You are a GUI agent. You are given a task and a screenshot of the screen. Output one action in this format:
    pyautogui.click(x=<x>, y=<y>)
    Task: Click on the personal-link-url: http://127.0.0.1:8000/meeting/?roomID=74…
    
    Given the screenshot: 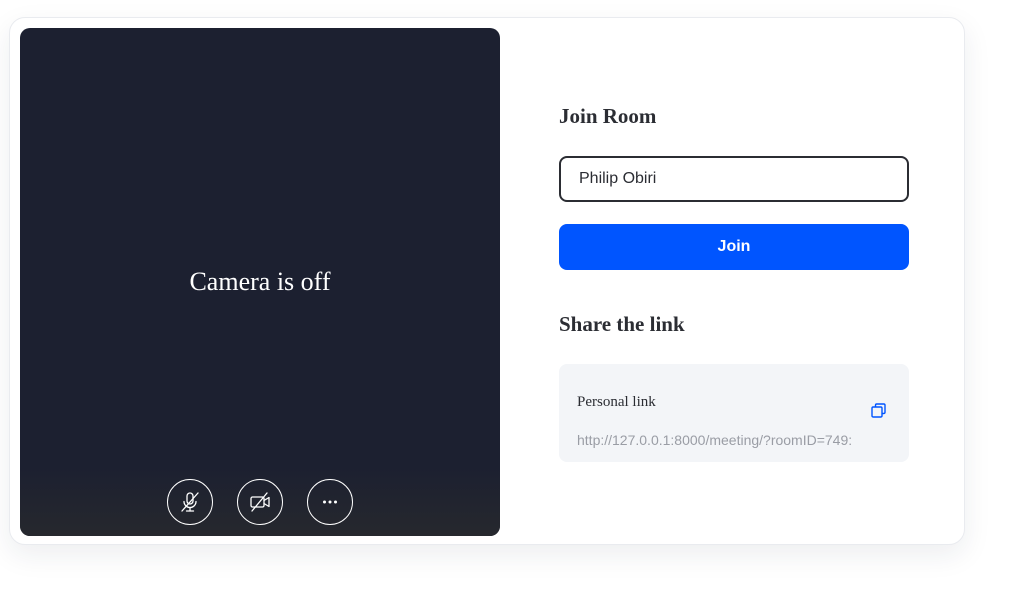 What is the action you would take?
    pyautogui.click(x=714, y=440)
    